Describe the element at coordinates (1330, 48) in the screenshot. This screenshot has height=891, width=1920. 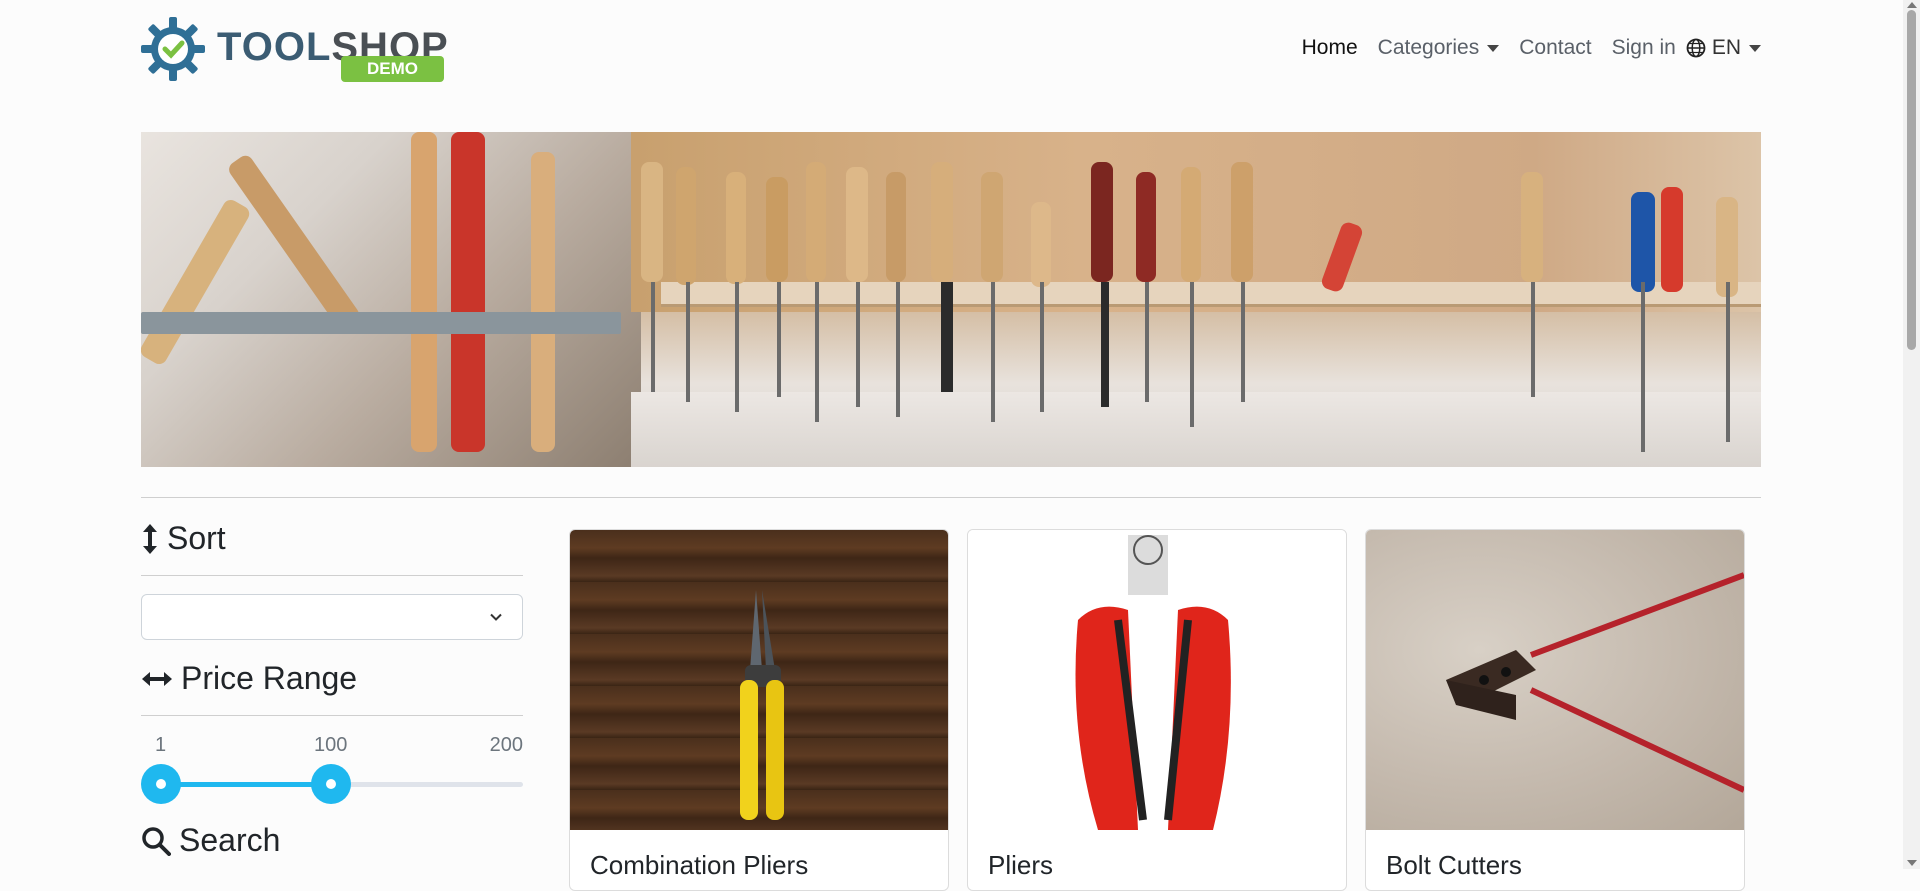
I see `nav-home: Home` at that location.